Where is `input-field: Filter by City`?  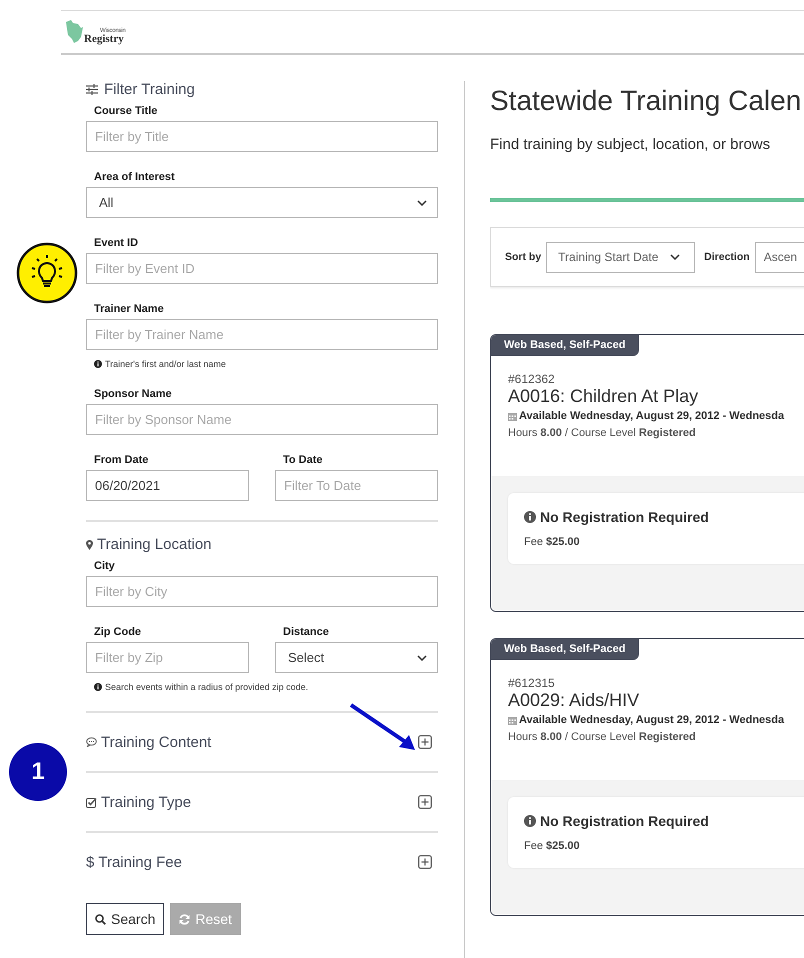
input-field: Filter by City is located at coordinates (262, 591).